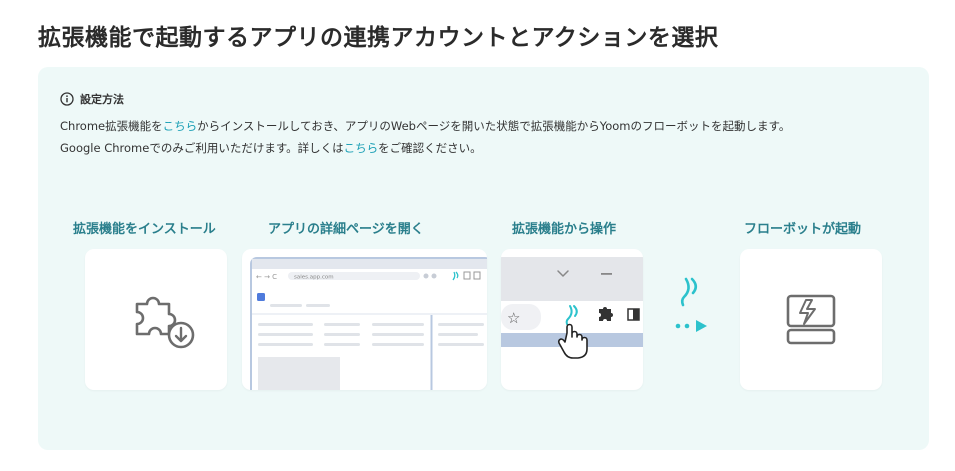 The image size is (955, 471). Describe the element at coordinates (67, 99) in the screenshot. I see `info-icon` at that location.